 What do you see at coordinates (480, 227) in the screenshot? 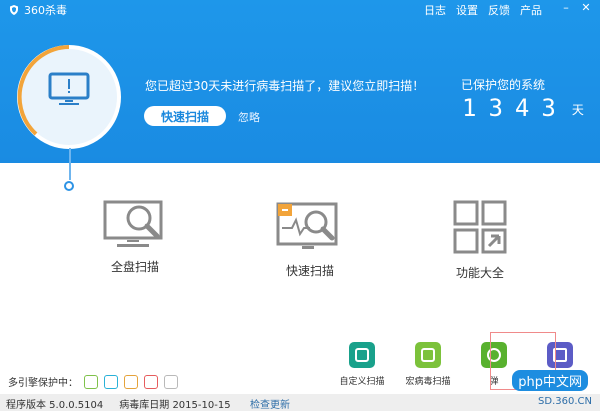
I see `tools-grid-icon` at bounding box center [480, 227].